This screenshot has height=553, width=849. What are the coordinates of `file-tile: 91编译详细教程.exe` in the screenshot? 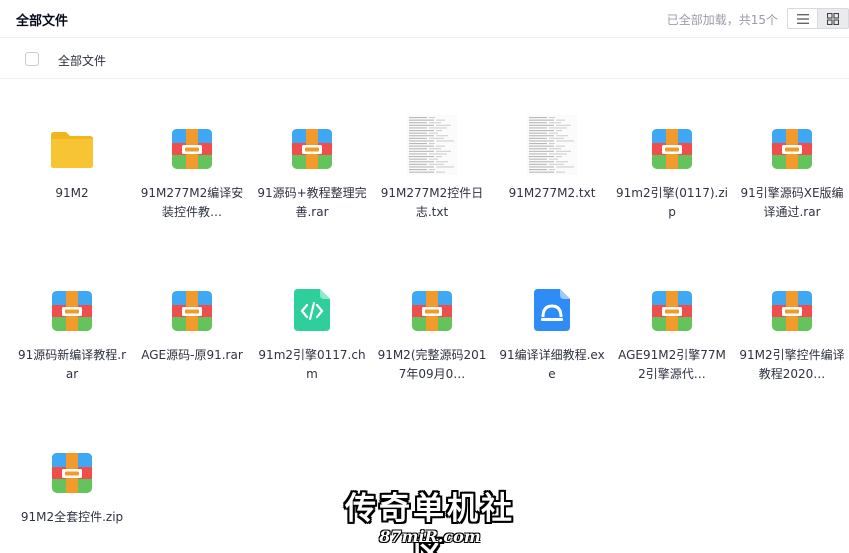 It's located at (552, 311).